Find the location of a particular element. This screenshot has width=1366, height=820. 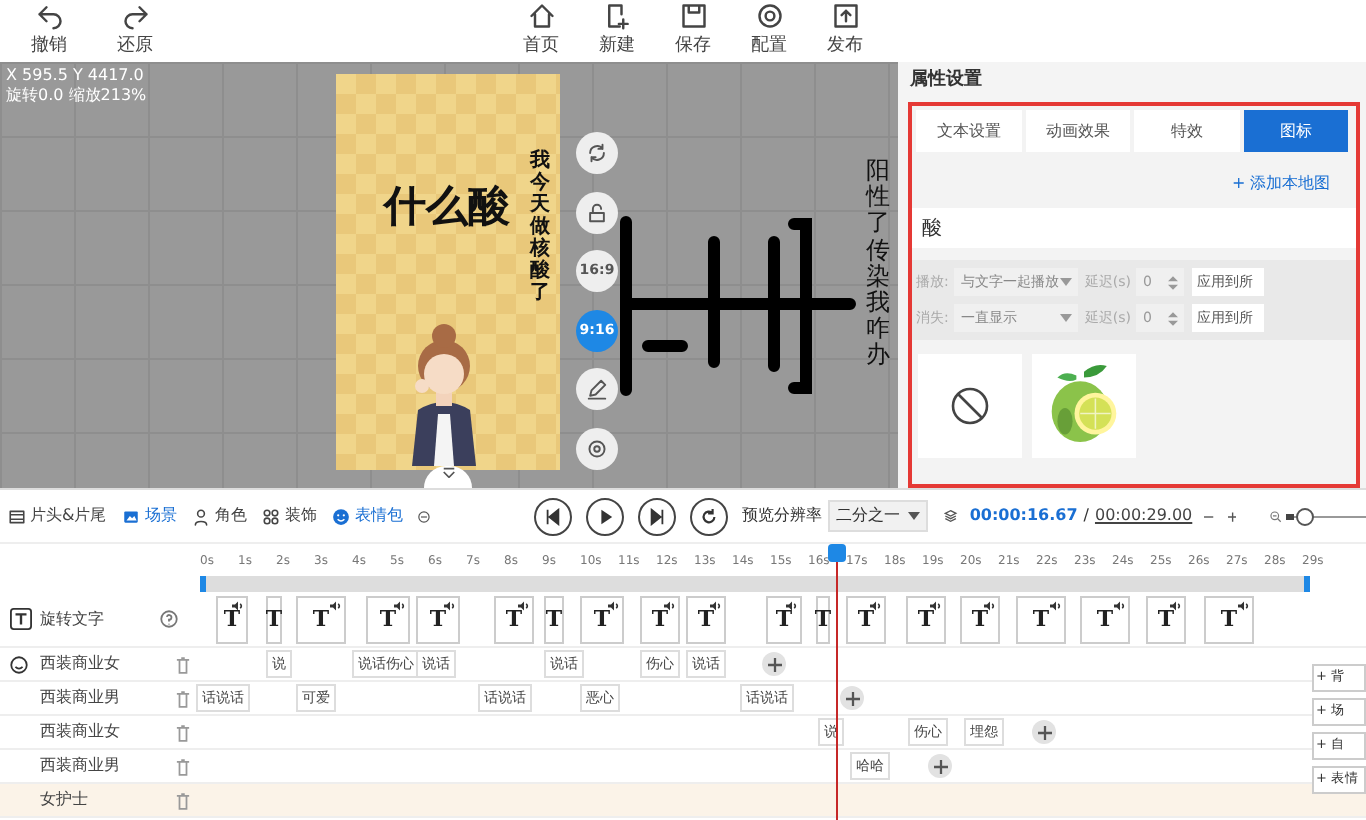

replay-icon is located at coordinates (709, 516).